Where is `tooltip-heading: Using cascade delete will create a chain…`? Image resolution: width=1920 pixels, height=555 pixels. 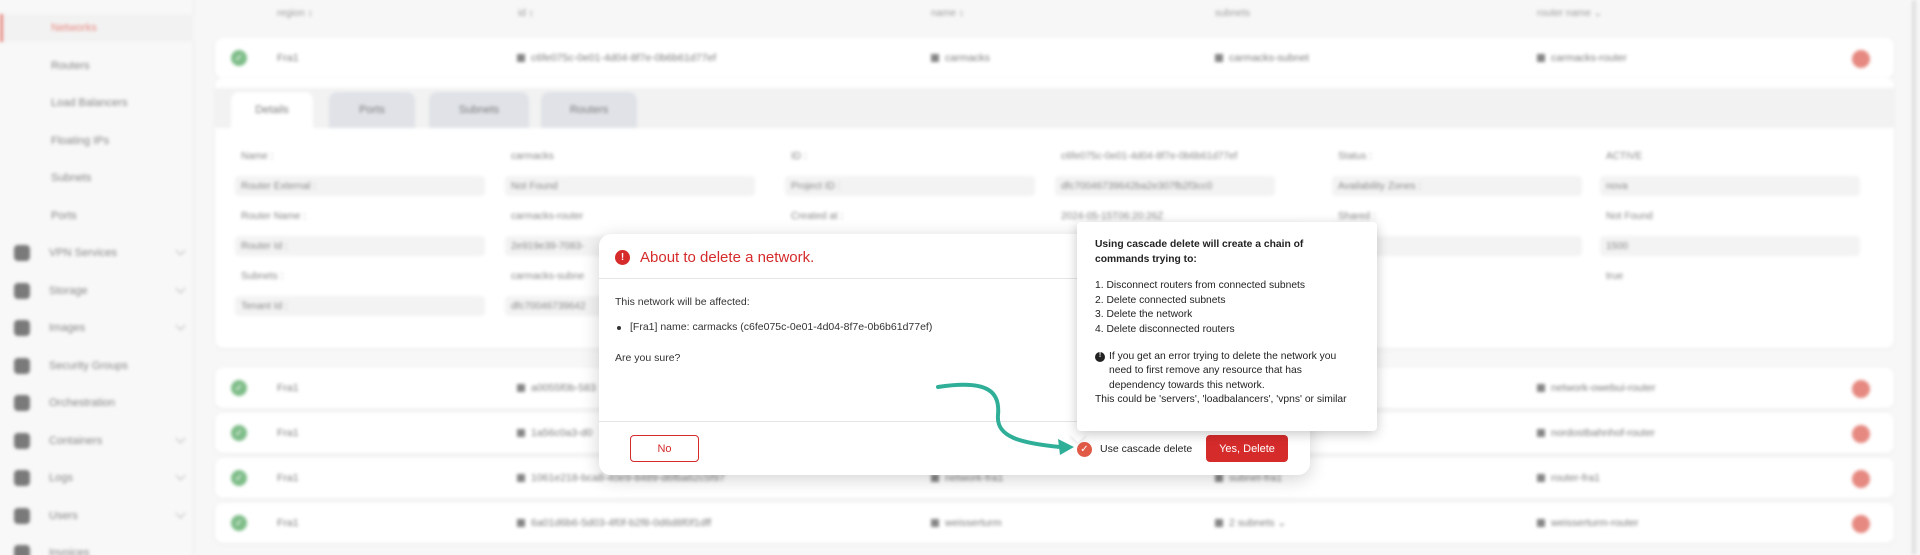
tooltip-heading: Using cascade delete will create a chain… is located at coordinates (1199, 252).